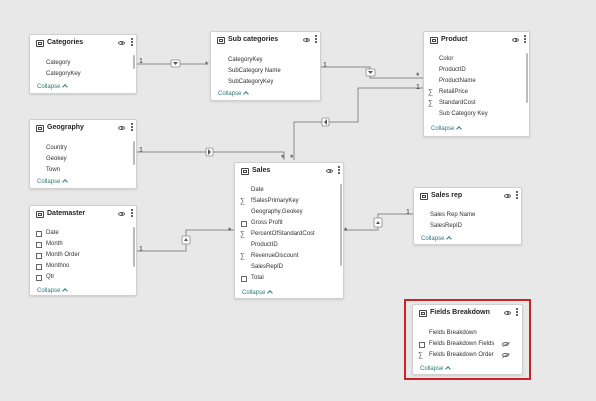 The width and height of the screenshot is (596, 401). What do you see at coordinates (83, 266) in the screenshot?
I see `field-row: Monthno` at bounding box center [83, 266].